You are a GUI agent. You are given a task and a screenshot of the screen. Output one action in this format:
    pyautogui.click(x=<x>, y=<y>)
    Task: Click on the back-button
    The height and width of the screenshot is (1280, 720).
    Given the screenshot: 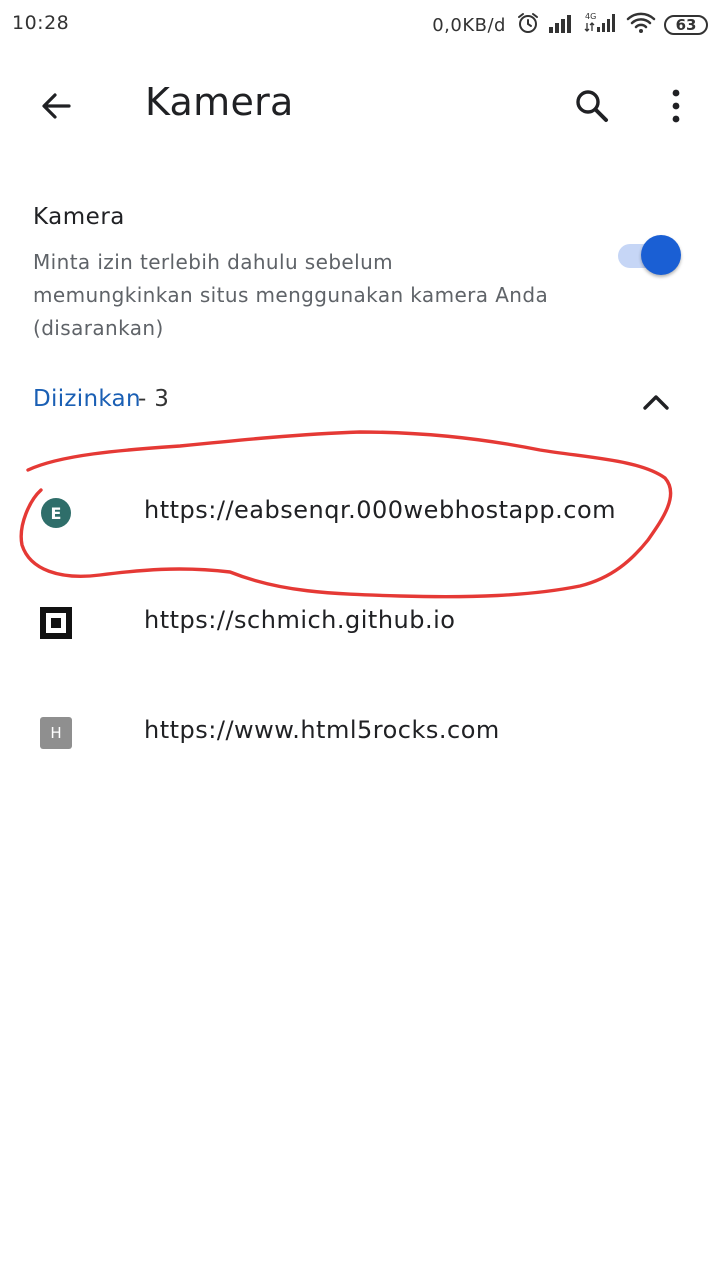 What is the action you would take?
    pyautogui.click(x=56, y=106)
    